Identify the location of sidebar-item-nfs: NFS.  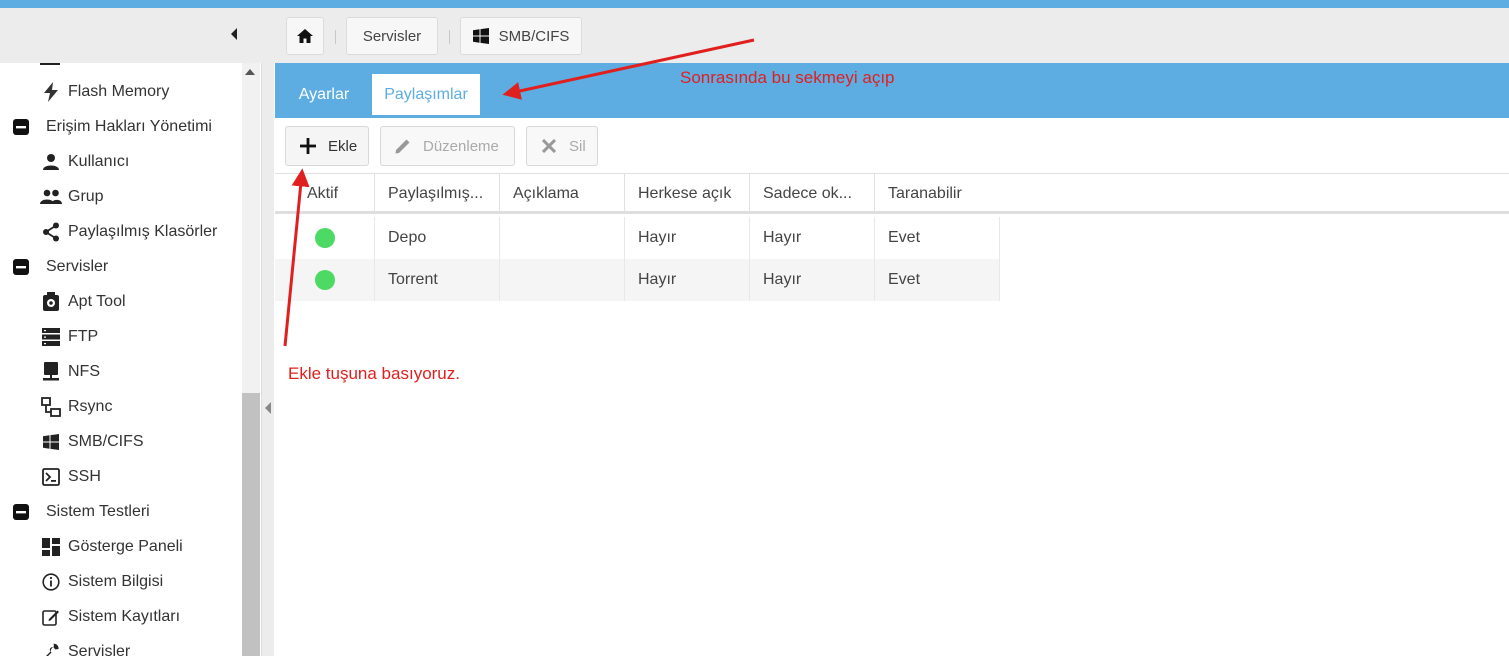
(121, 371).